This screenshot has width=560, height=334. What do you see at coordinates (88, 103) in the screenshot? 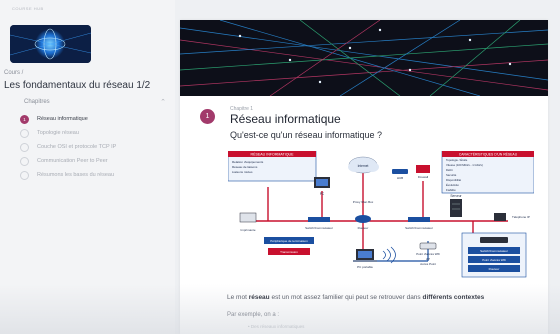
I see `chapters-header: Chapitres ⌃` at bounding box center [88, 103].